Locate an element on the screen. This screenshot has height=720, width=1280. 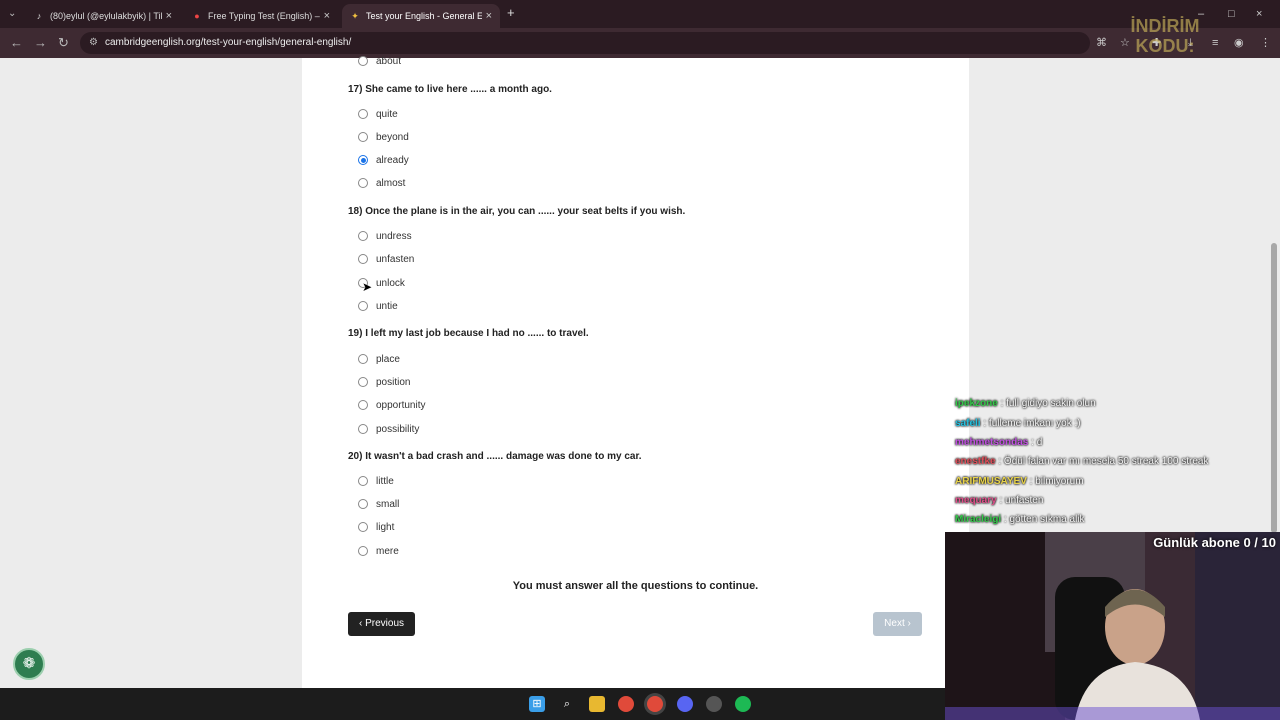
next-button: Next › is located at coordinates (897, 624).